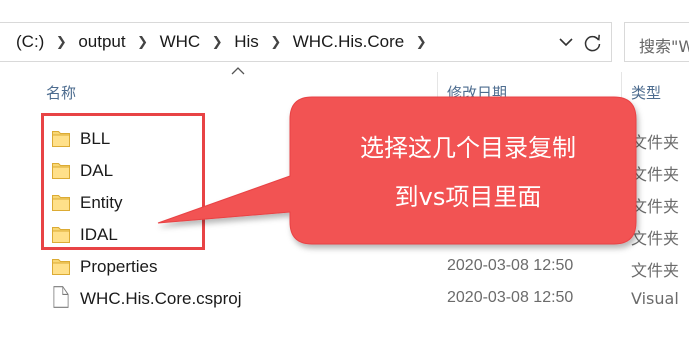 The image size is (689, 342). Describe the element at coordinates (477, 92) in the screenshot. I see `column-header-date: 修改日期` at that location.